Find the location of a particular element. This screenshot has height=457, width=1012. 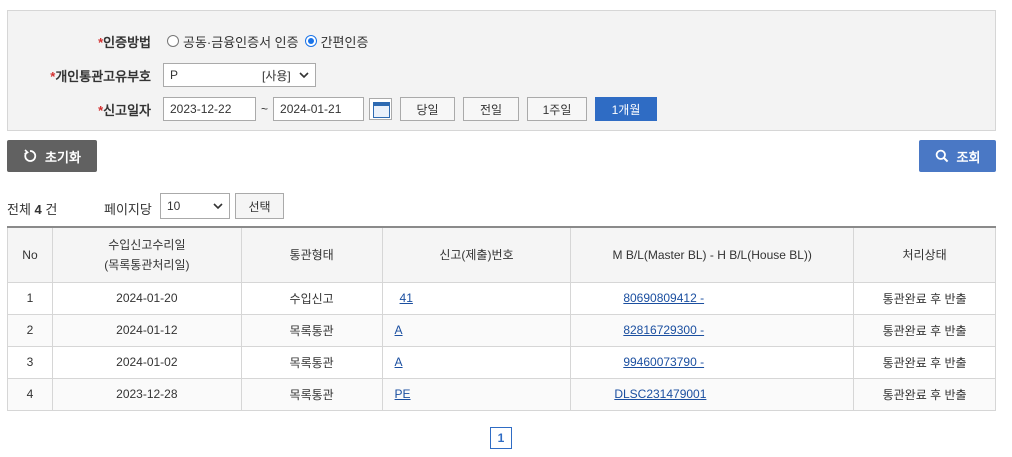

header-status: 처리상태 is located at coordinates (924, 254).